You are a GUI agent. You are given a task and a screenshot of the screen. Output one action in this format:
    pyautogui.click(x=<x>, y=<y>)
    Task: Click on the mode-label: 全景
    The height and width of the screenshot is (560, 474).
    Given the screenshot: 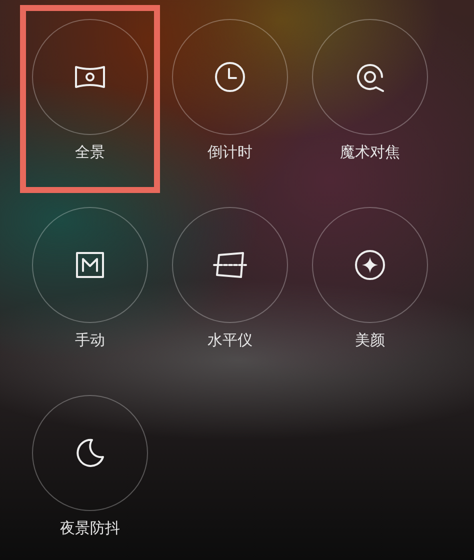 What is the action you would take?
    pyautogui.click(x=90, y=152)
    